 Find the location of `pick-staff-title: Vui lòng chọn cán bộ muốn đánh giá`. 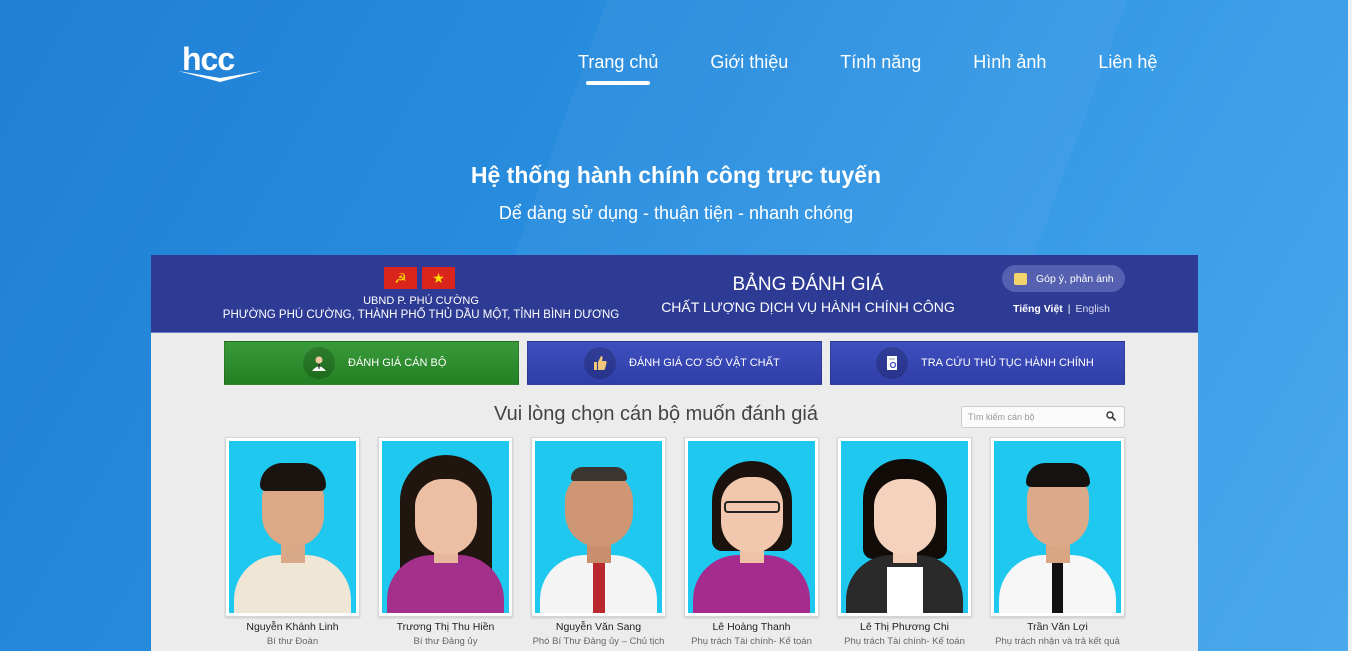

pick-staff-title: Vui lòng chọn cán bộ muốn đánh giá is located at coordinates (656, 414).